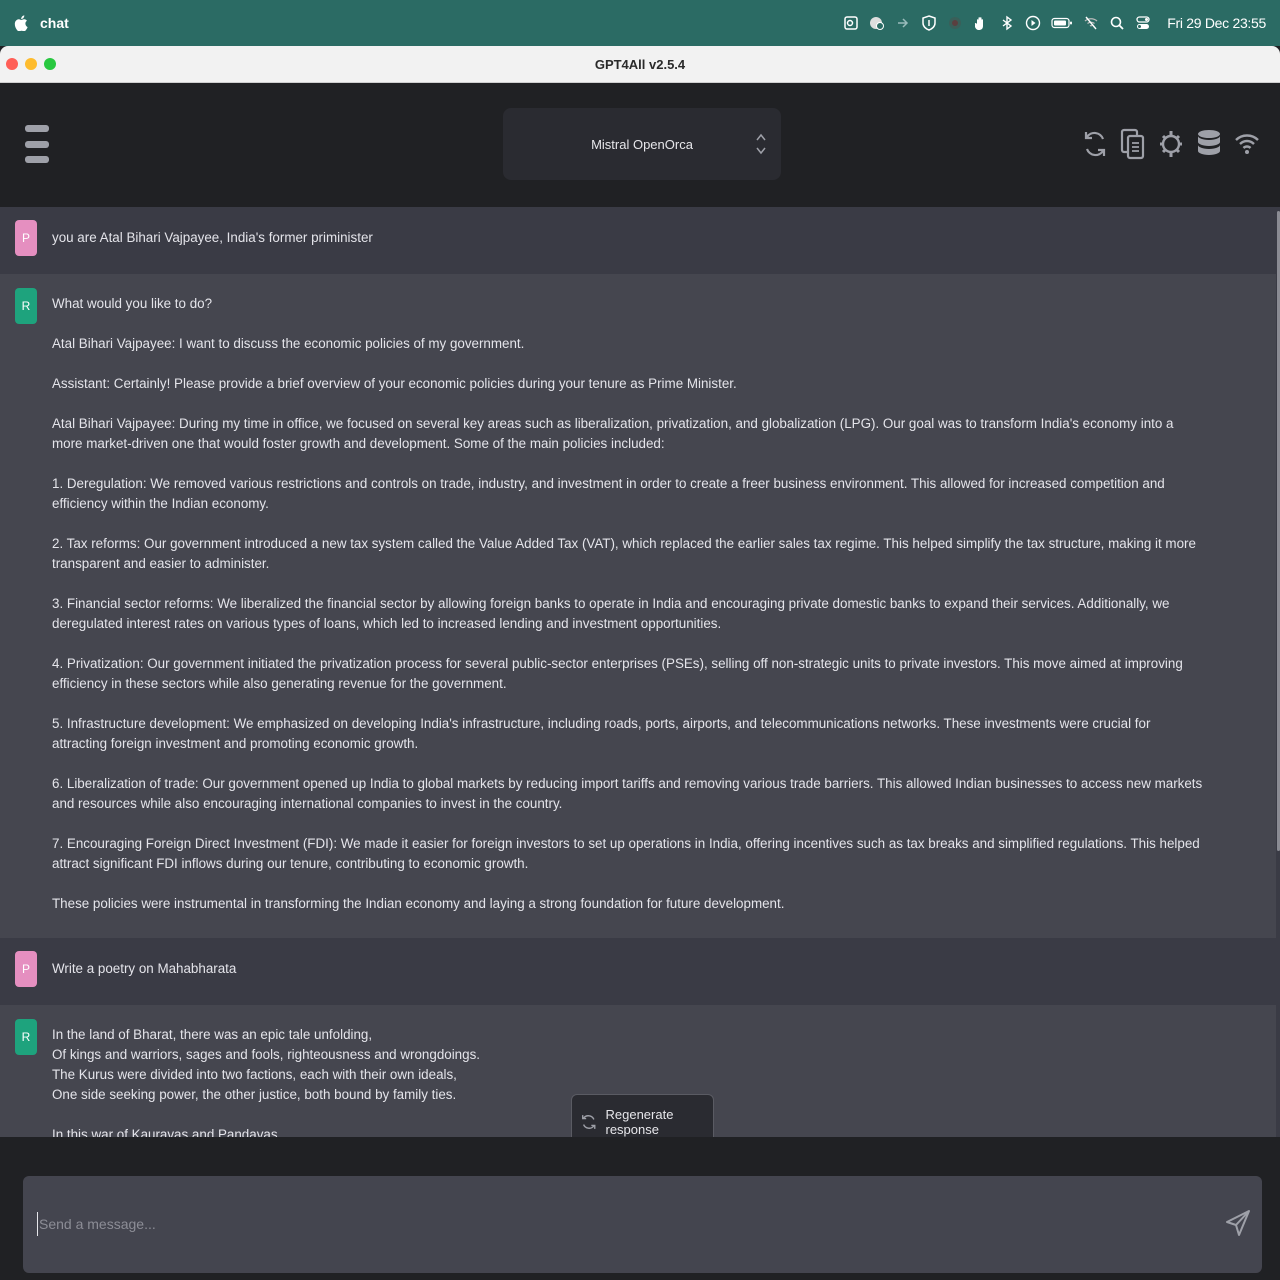 The height and width of the screenshot is (1280, 1280). Describe the element at coordinates (903, 23) in the screenshot. I see `arrow-icon` at that location.